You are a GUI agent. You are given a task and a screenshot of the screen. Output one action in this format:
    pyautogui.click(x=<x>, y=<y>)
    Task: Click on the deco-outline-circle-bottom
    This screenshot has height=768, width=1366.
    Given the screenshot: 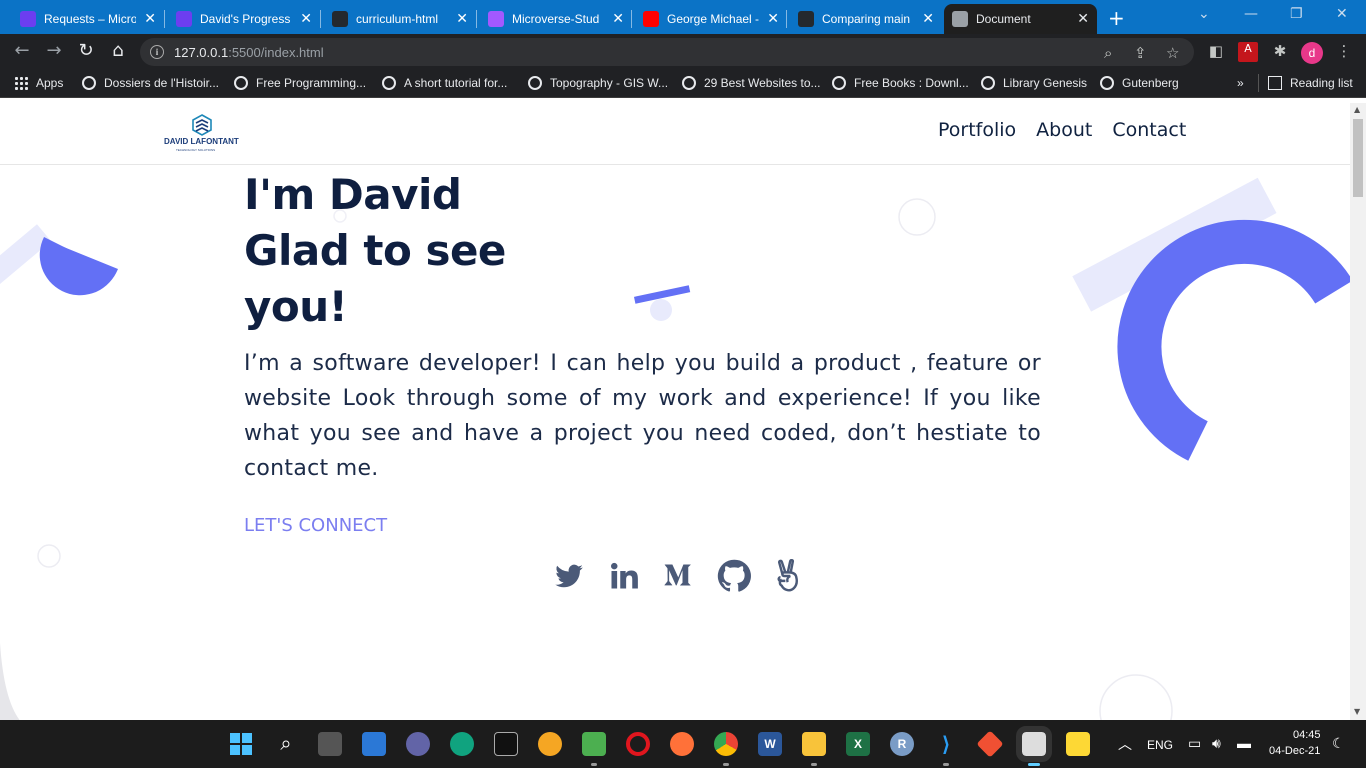 What is the action you would take?
    pyautogui.click(x=1136, y=697)
    